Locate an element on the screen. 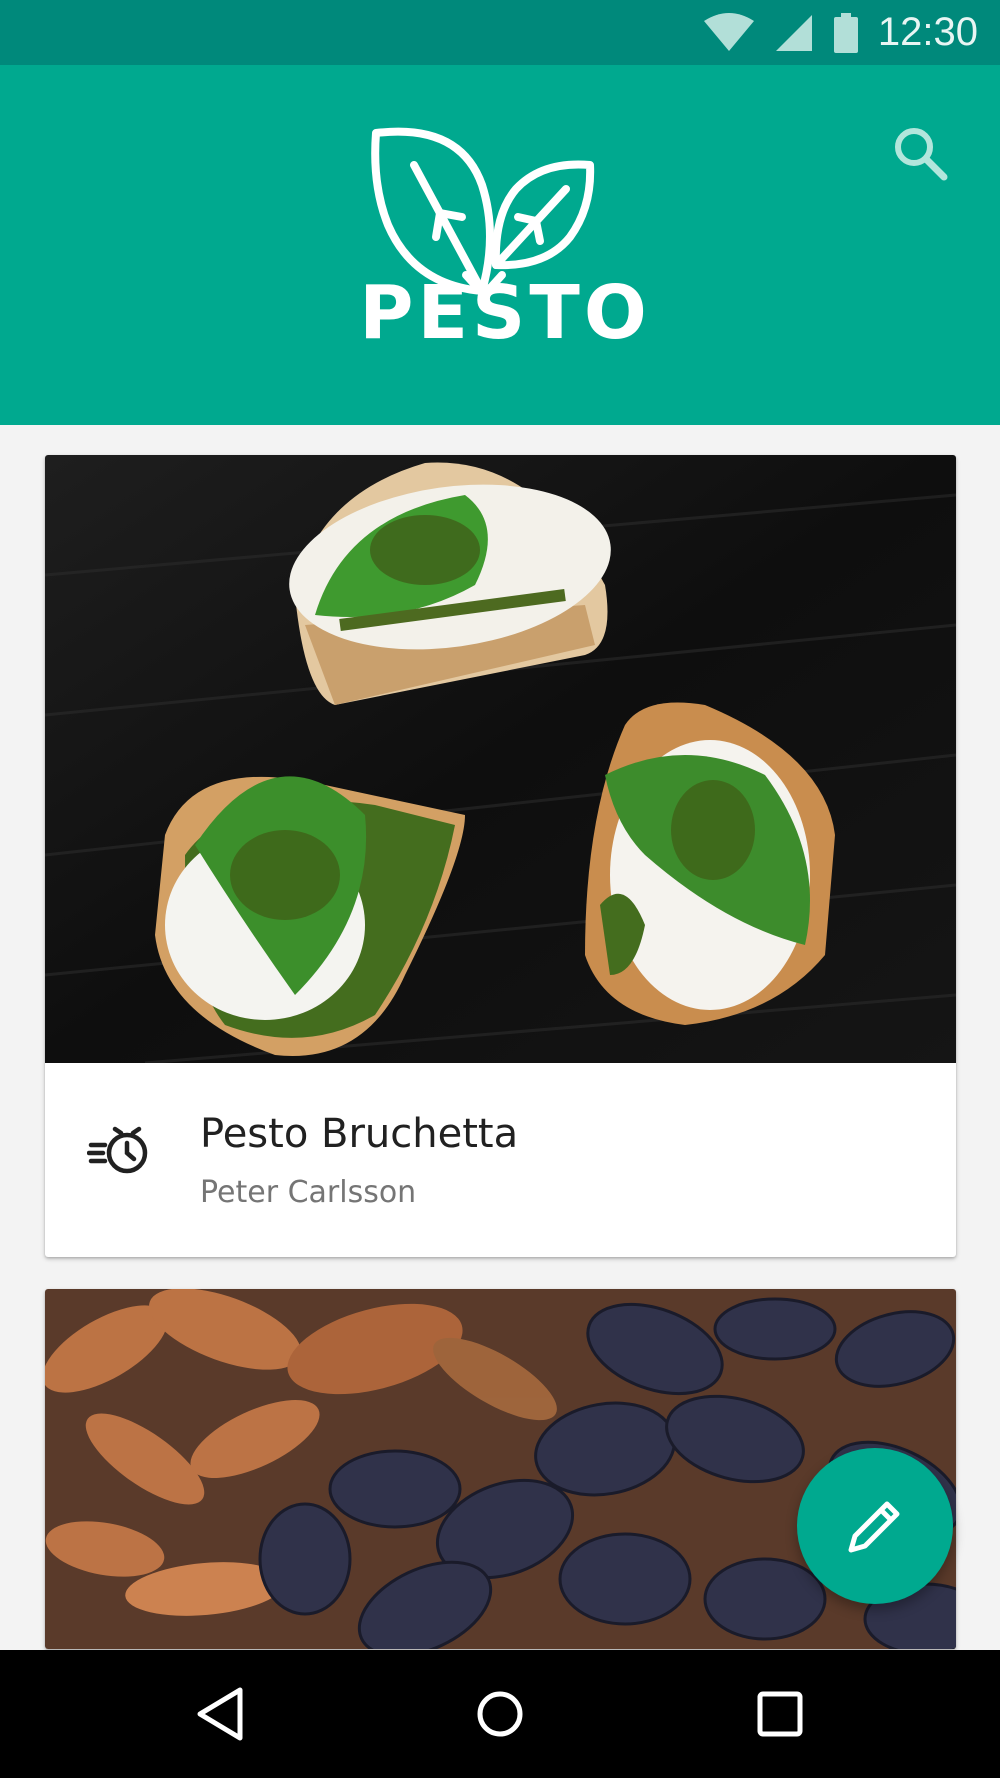 The height and width of the screenshot is (1778, 1000). home-icon is located at coordinates (500, 1714).